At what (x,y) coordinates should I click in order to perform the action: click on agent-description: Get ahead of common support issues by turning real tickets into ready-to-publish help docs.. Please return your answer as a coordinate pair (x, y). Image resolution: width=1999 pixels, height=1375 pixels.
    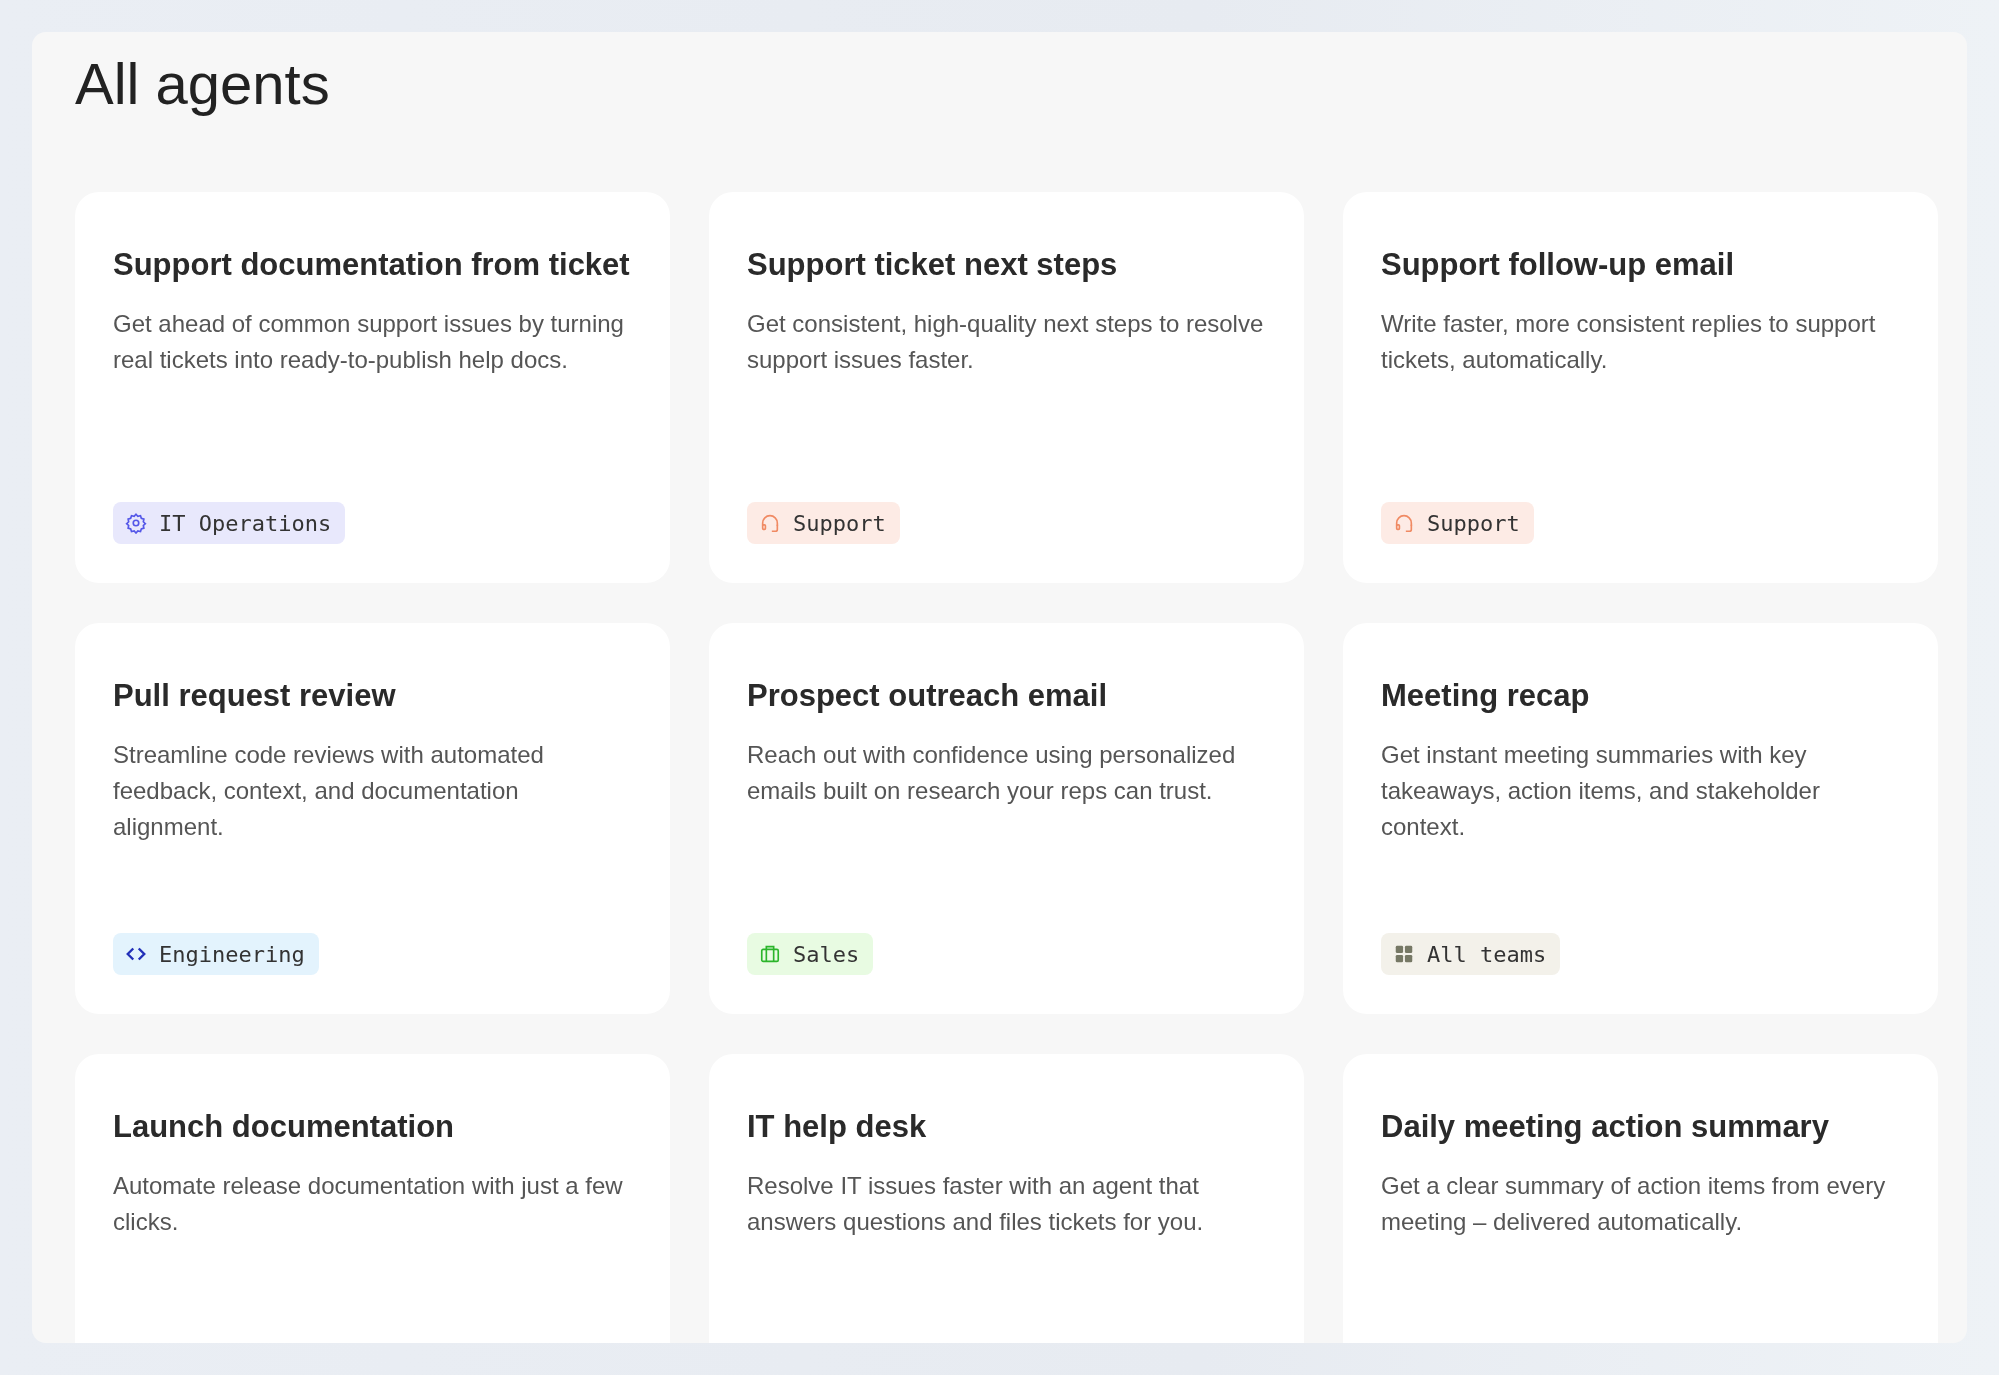
    Looking at the image, I should click on (369, 342).